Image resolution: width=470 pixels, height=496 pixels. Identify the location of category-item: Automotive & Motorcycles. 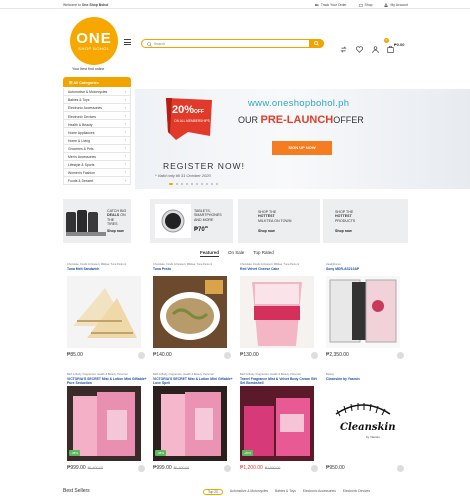
(97, 92).